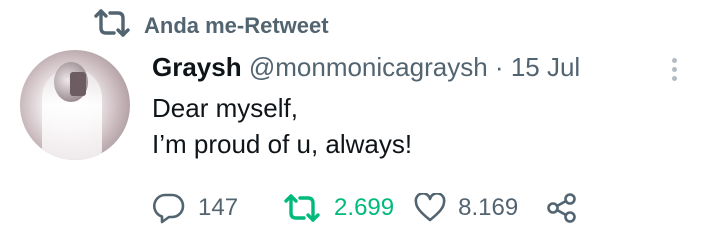 This screenshot has width=720, height=240. Describe the element at coordinates (197, 67) in the screenshot. I see `author-name: Graysh` at that location.